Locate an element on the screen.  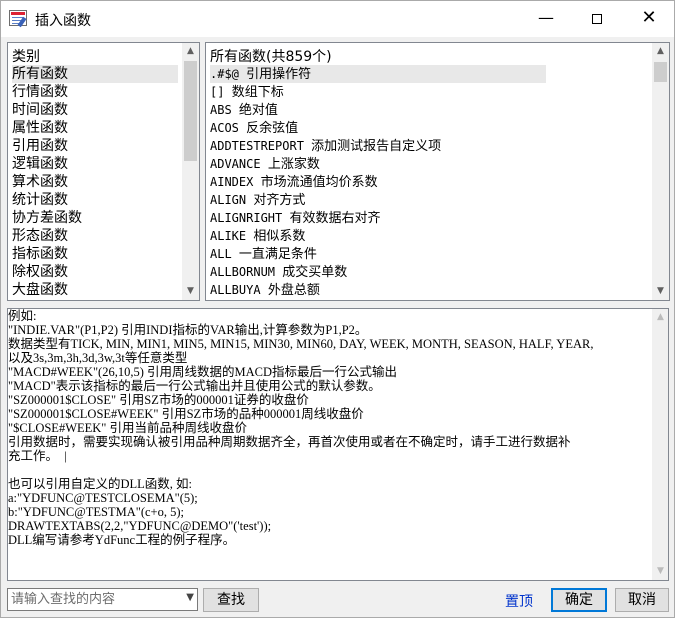
category-item: 逻辑函数 is located at coordinates (95, 164).